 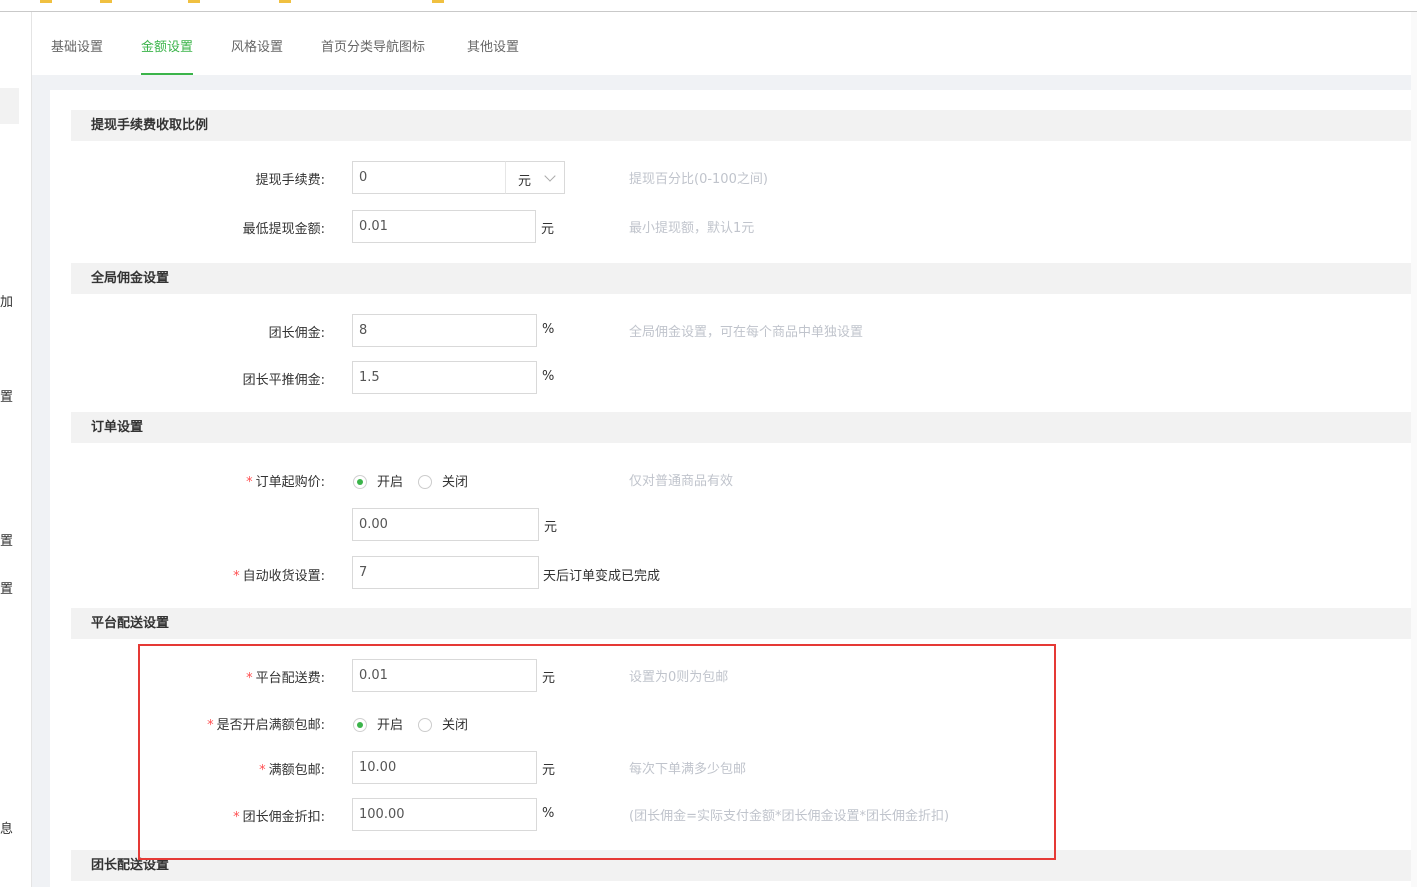 What do you see at coordinates (429, 177) in the screenshot?
I see `withdraw-fee-input` at bounding box center [429, 177].